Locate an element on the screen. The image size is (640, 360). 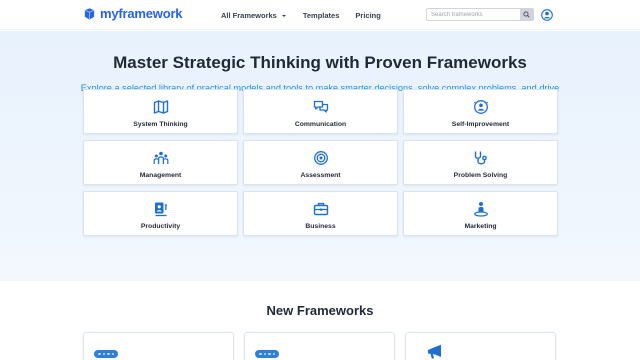
category-label: Self-Improvement is located at coordinates (480, 124).